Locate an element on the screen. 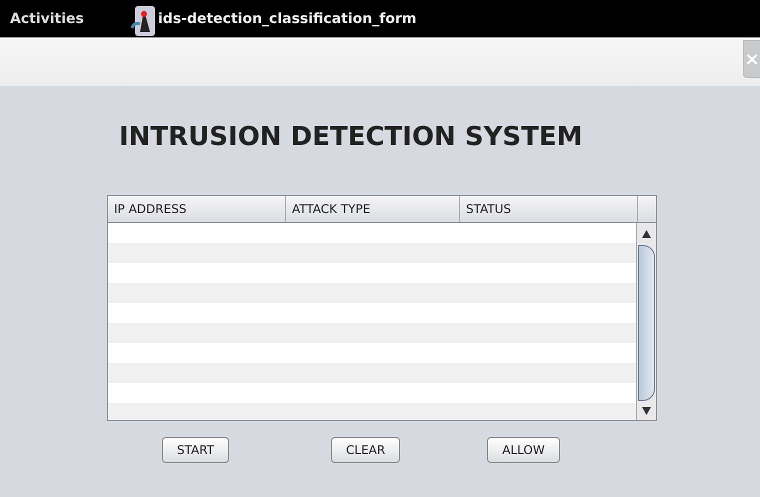  scrollbar is located at coordinates (646, 321).